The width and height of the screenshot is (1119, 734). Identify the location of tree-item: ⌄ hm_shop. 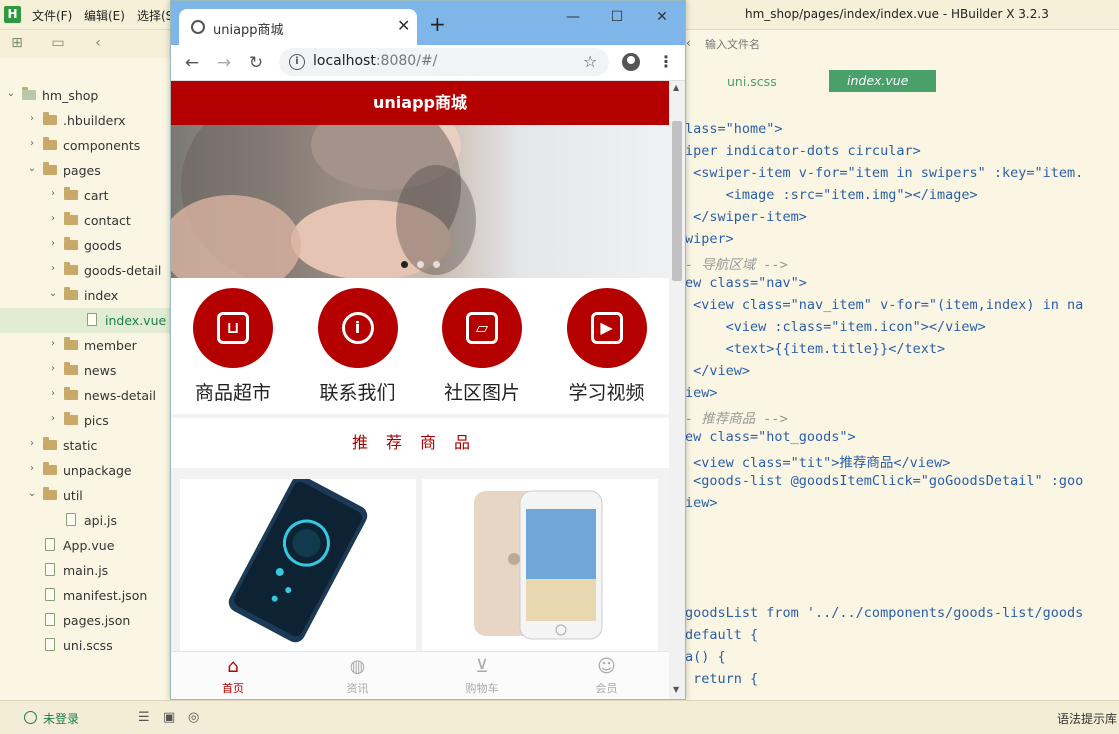
(85, 95).